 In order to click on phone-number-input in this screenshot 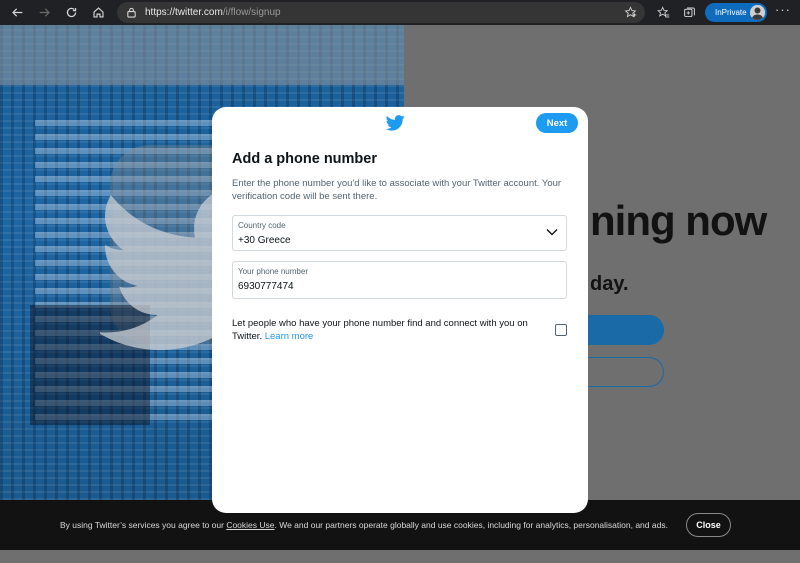, I will do `click(388, 286)`.